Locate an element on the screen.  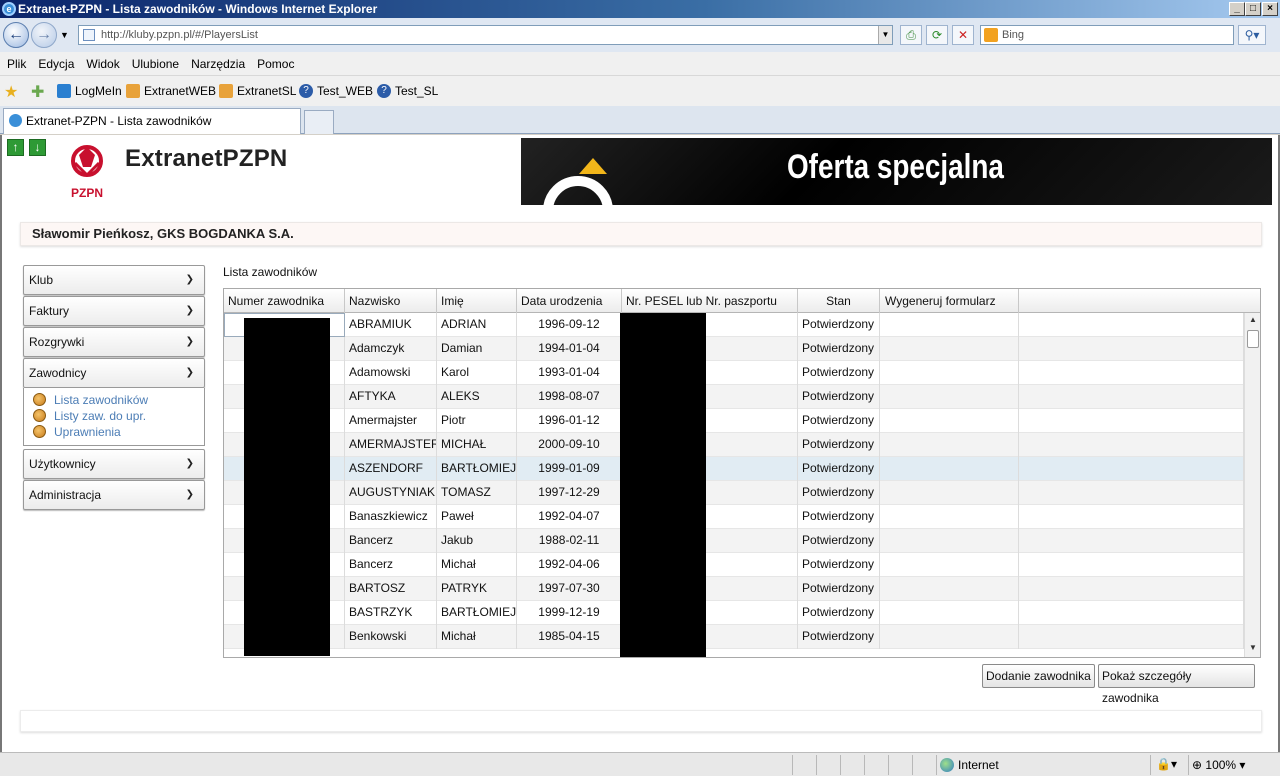
crown-icon is located at coordinates (593, 166).